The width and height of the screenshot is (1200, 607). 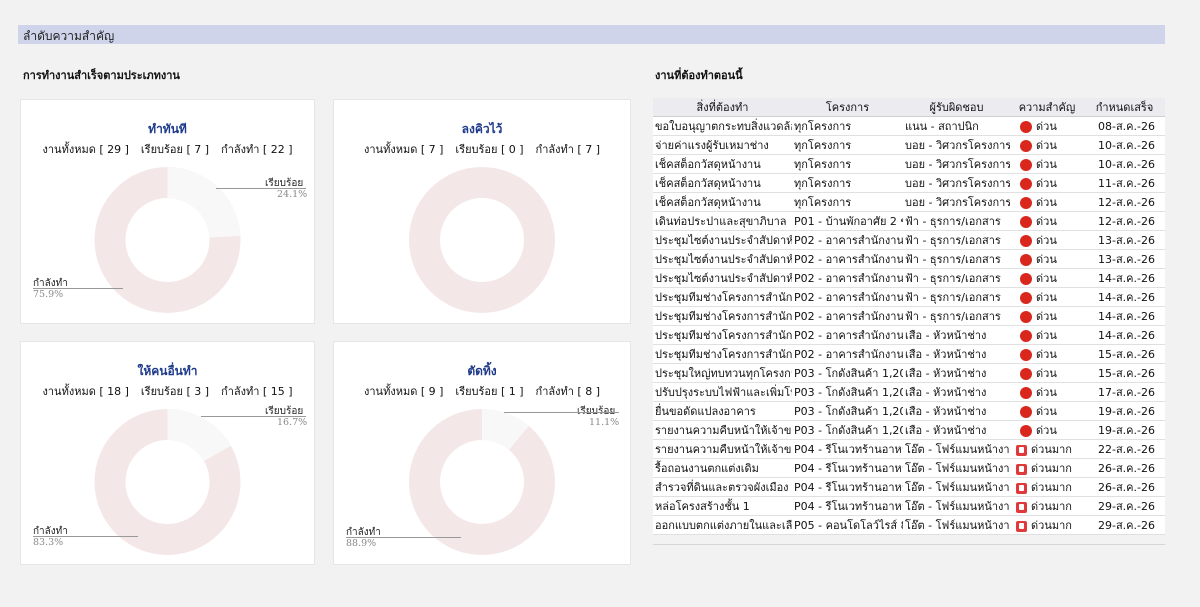 I want to click on doing-callout-pct: 88.9%, so click(x=361, y=543).